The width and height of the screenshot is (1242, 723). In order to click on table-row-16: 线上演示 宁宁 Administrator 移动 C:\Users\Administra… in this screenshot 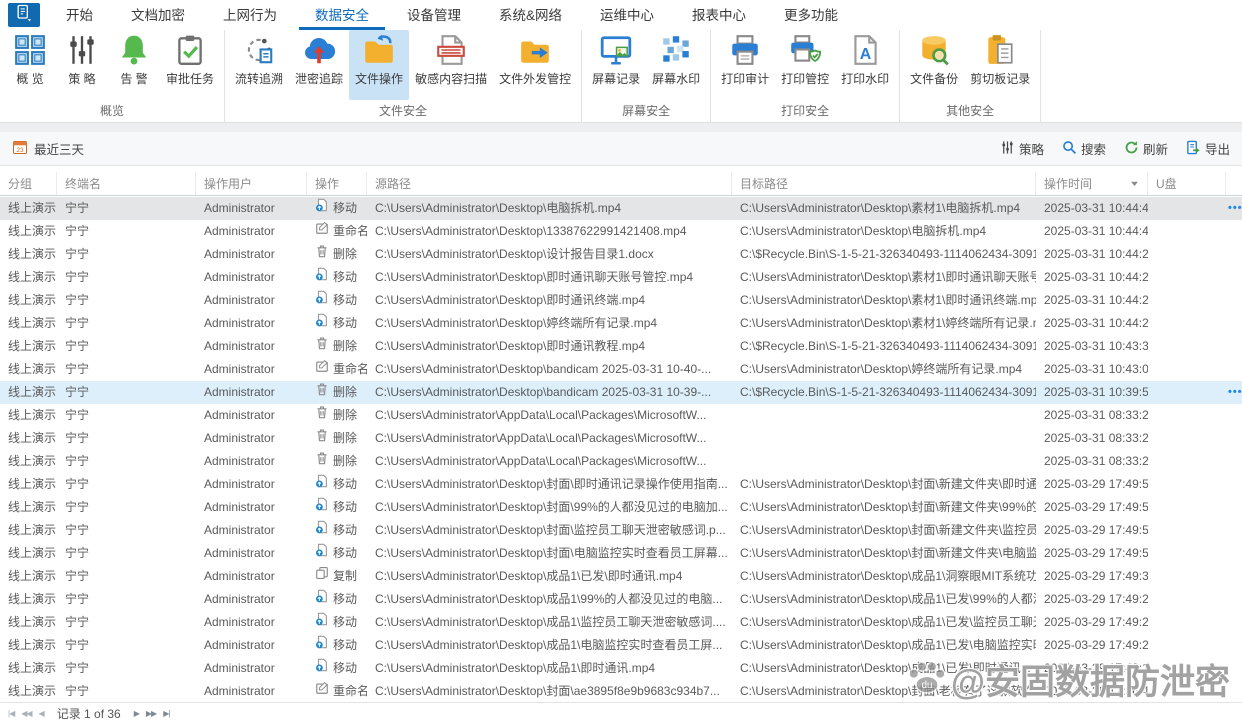, I will do `click(621, 553)`.